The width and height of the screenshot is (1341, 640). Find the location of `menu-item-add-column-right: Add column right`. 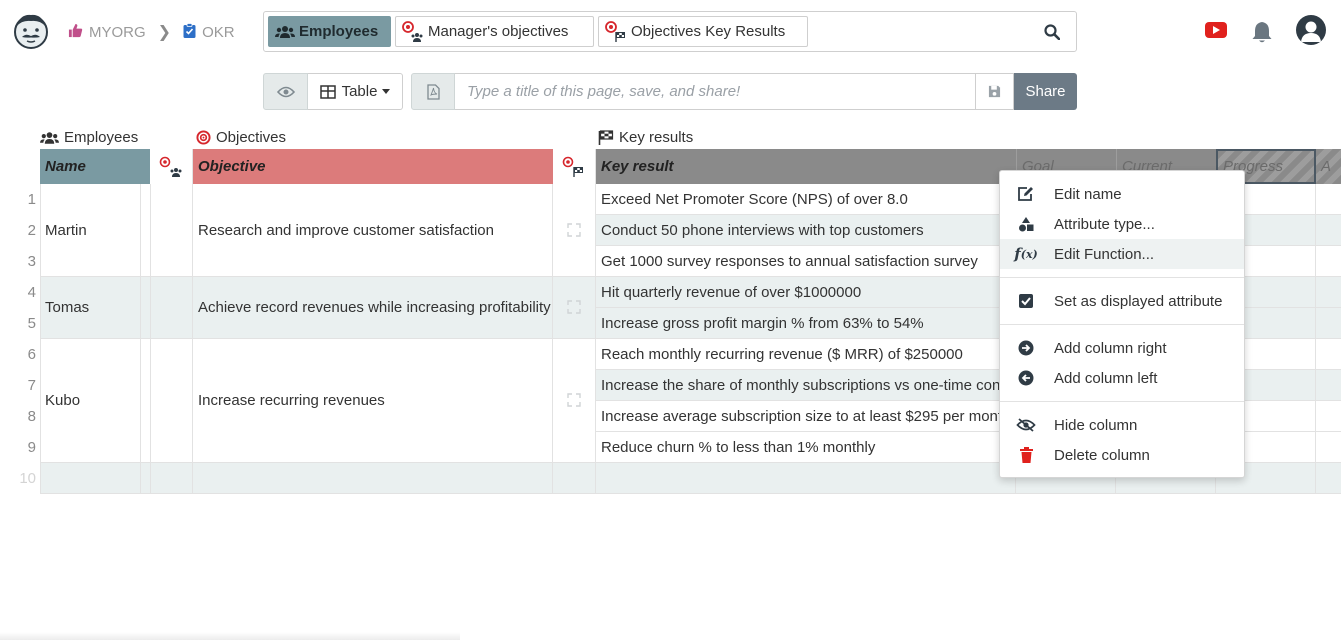

menu-item-add-column-right: Add column right is located at coordinates (1122, 348).